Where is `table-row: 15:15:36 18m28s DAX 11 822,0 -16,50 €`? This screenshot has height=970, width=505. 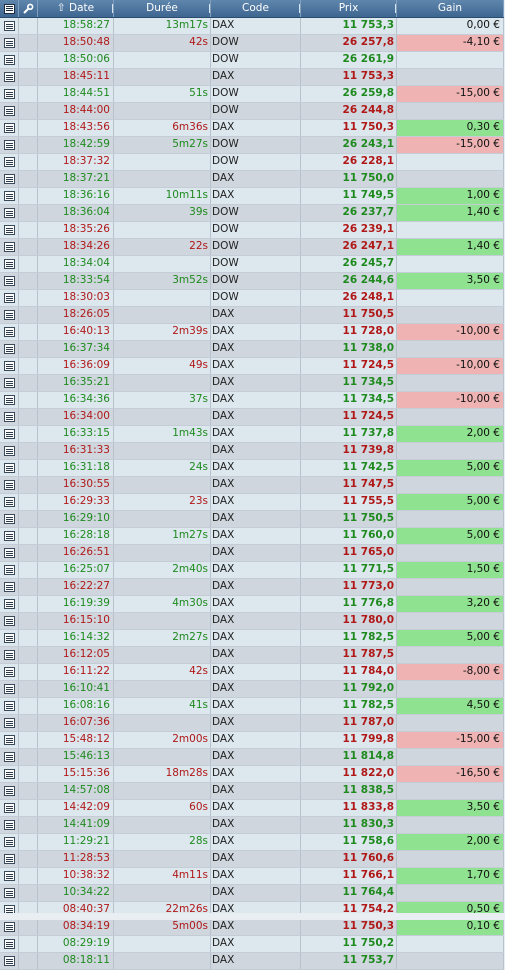 table-row: 15:15:36 18m28s DAX 11 822,0 -16,50 € is located at coordinates (252, 774).